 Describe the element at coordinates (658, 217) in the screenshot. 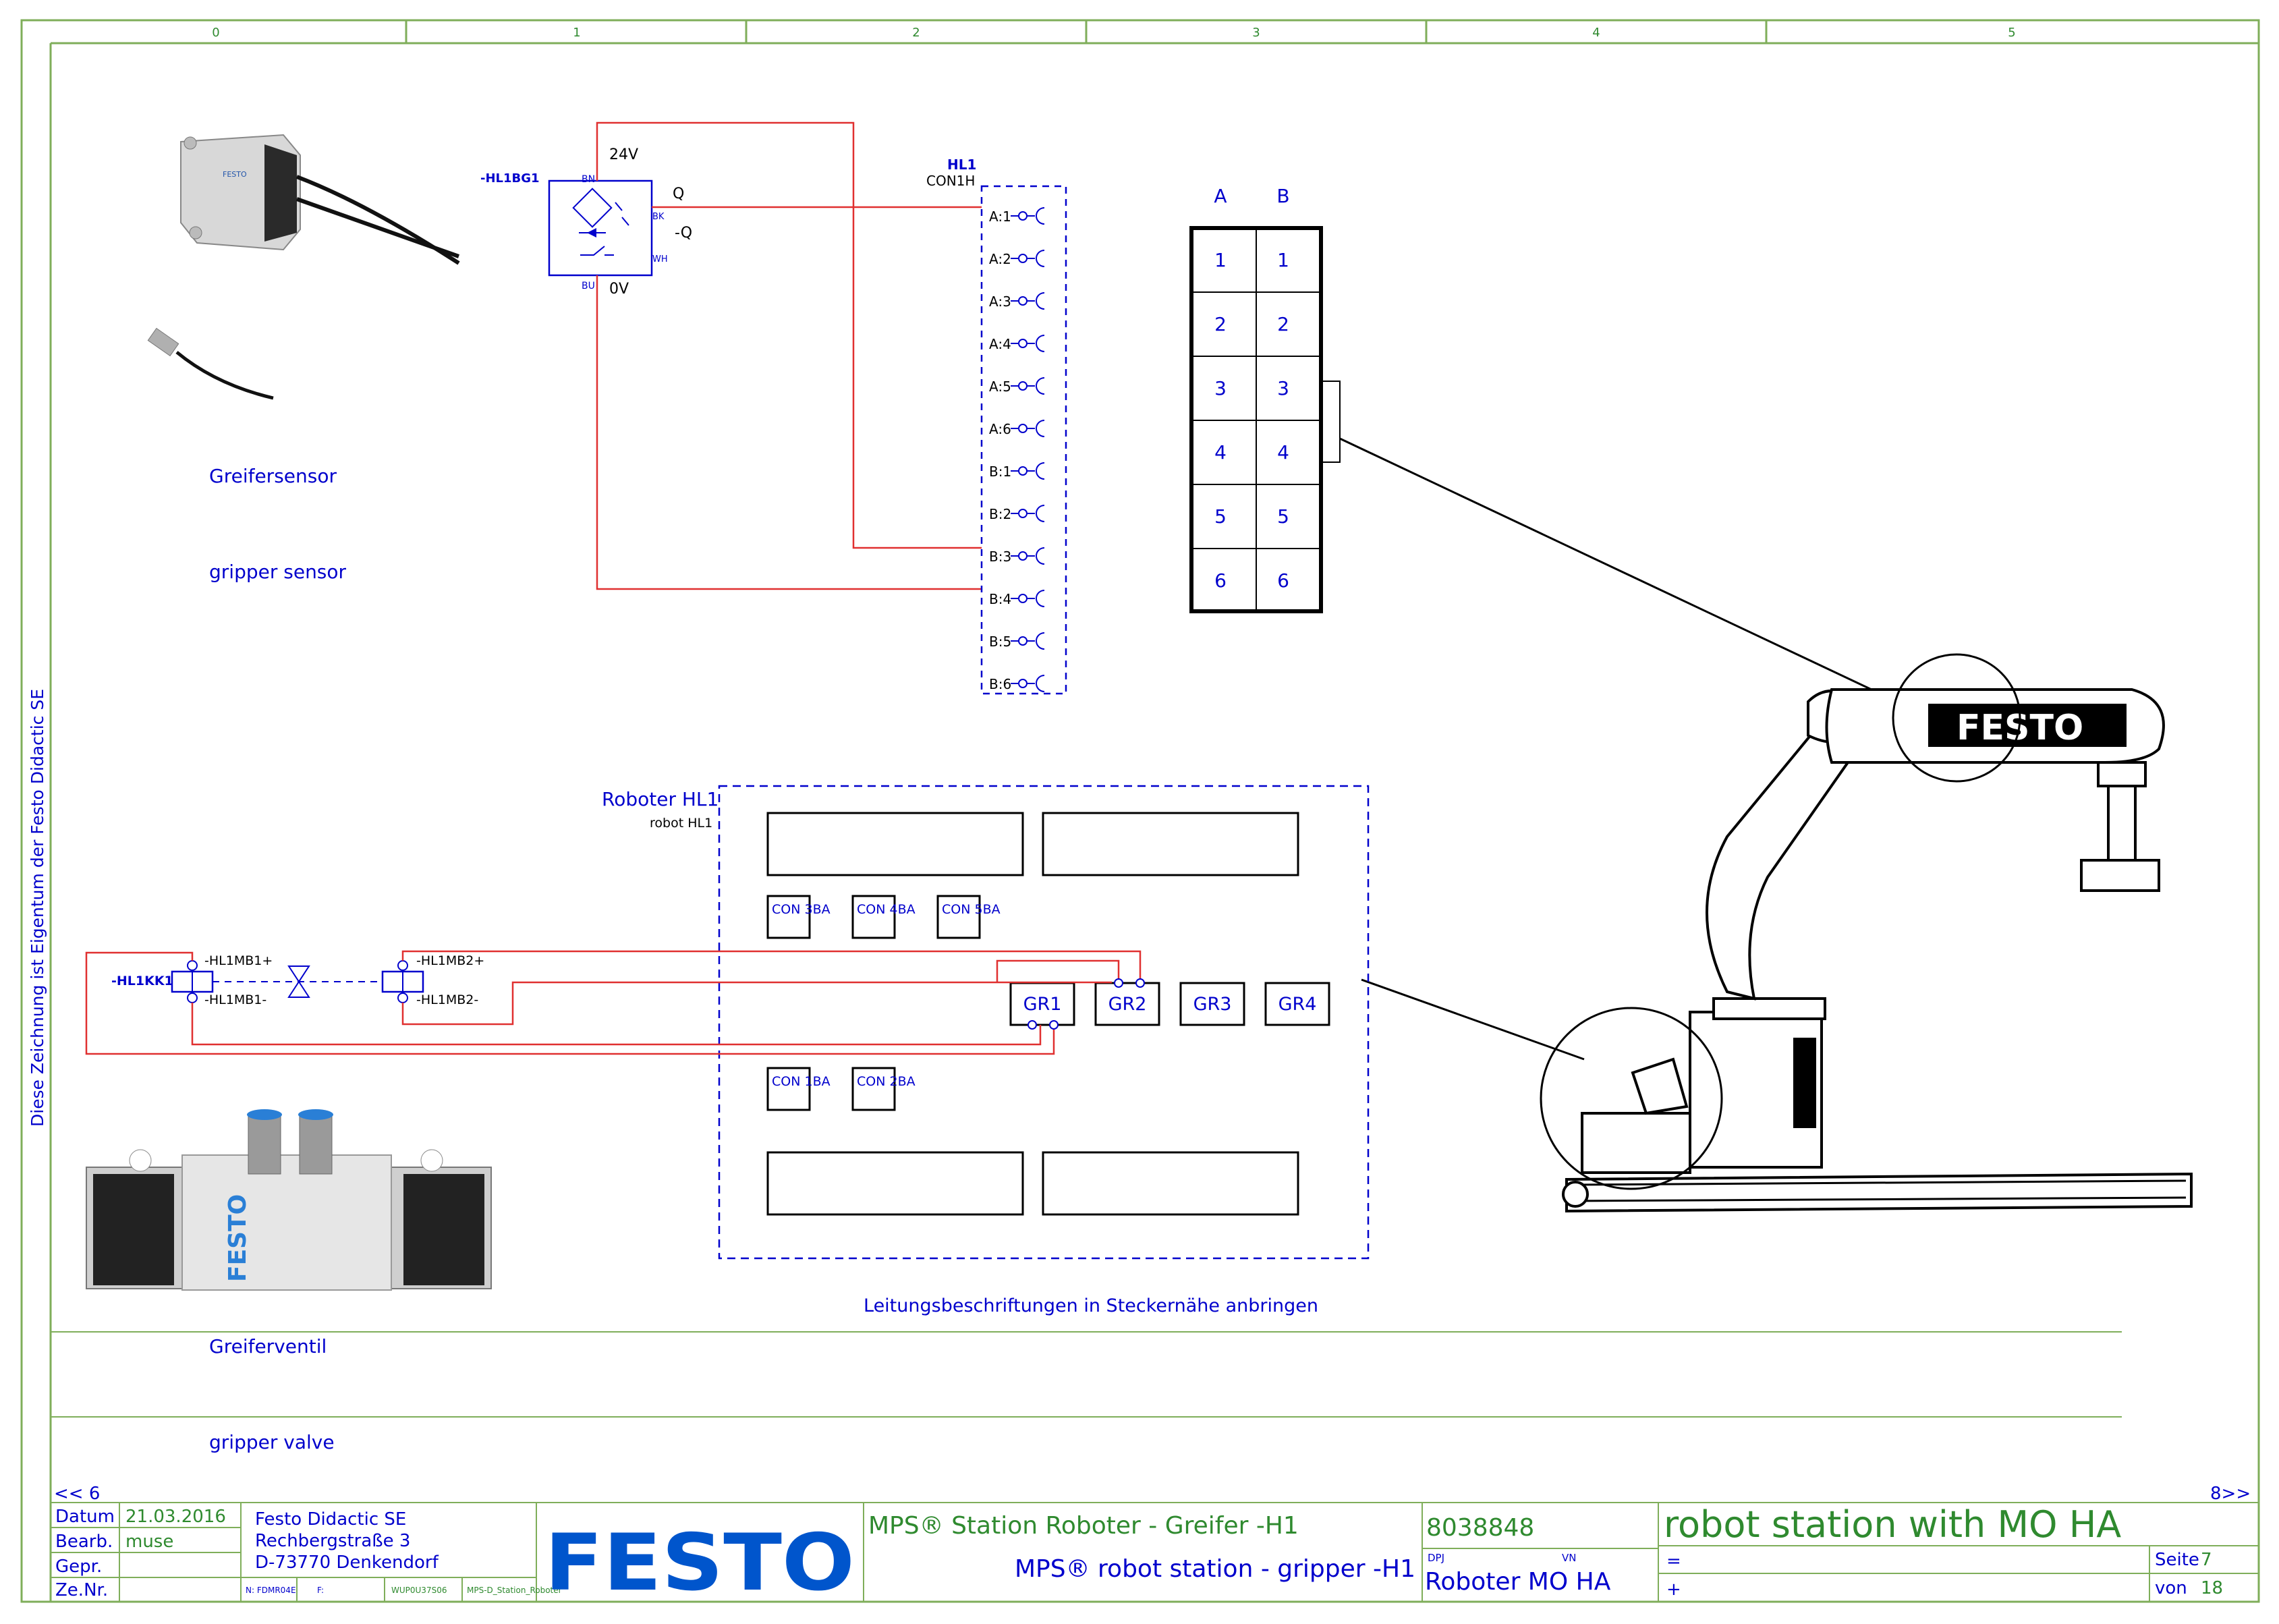

I see `sensor-bk: BK` at that location.